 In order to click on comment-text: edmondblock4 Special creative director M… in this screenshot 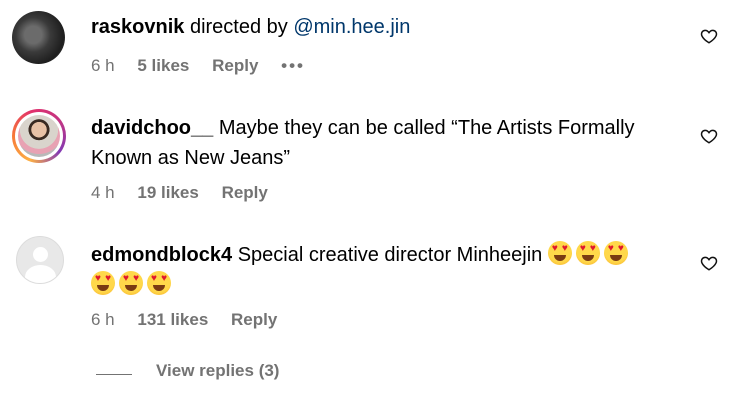, I will do `click(361, 270)`.